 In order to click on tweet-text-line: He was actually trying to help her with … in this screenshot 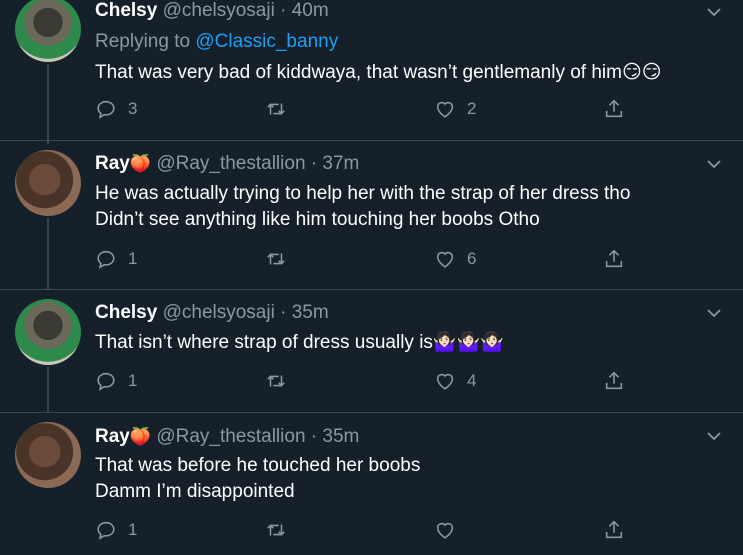, I will do `click(363, 193)`.